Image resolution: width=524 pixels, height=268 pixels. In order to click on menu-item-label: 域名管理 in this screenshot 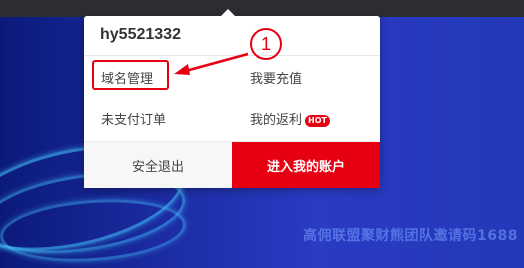, I will do `click(127, 79)`.